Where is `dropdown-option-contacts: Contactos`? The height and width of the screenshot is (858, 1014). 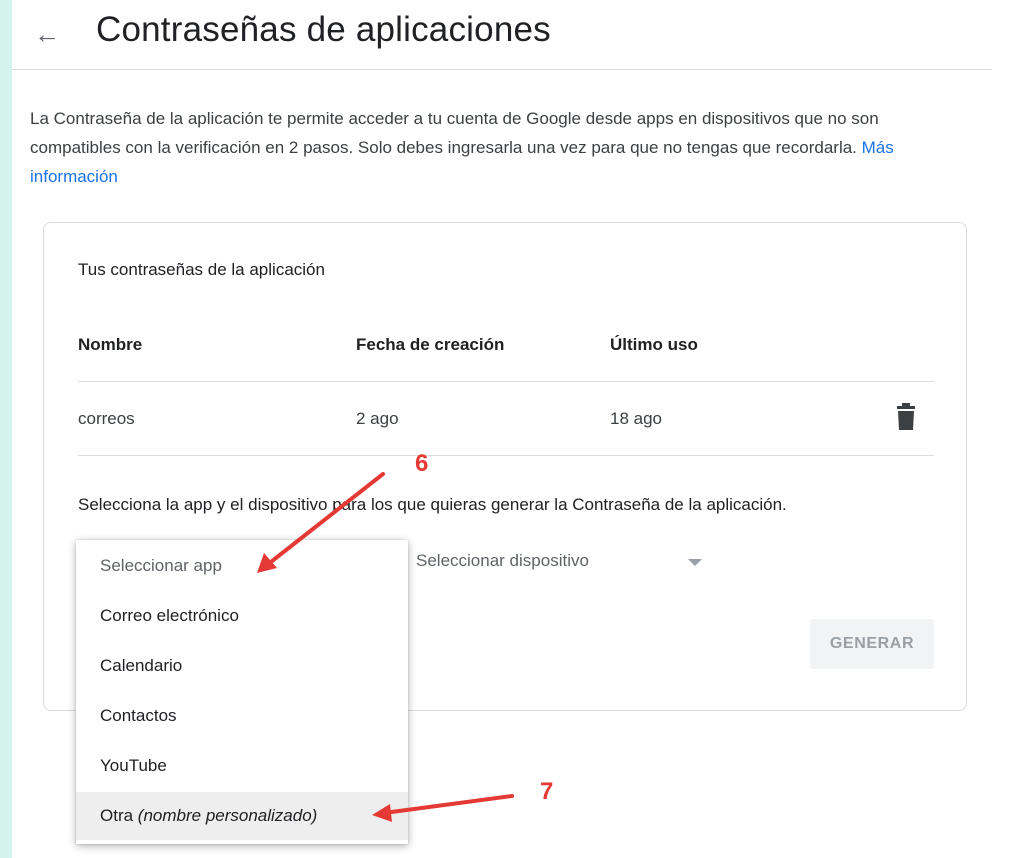 dropdown-option-contacts: Contactos is located at coordinates (242, 716).